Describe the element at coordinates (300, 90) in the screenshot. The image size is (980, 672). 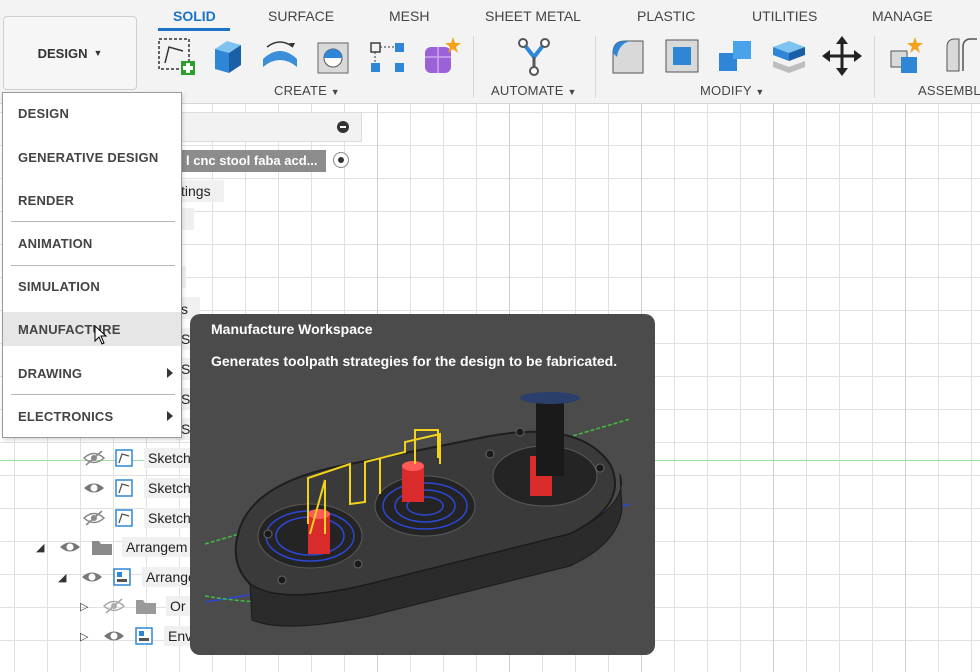
I see `create-group-text: CREATE` at that location.